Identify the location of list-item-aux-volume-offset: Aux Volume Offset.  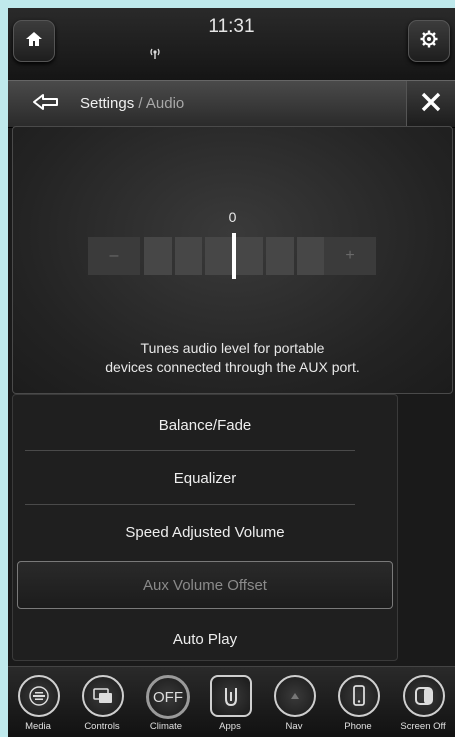
(205, 585).